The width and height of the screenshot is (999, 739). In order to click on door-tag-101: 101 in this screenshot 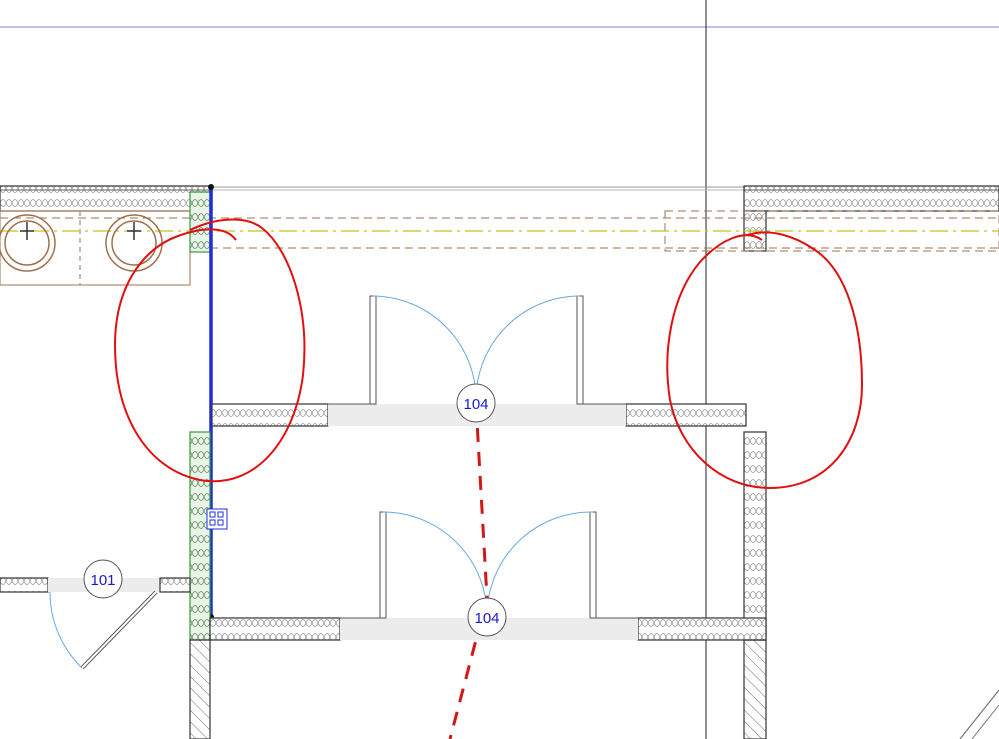, I will do `click(103, 579)`.